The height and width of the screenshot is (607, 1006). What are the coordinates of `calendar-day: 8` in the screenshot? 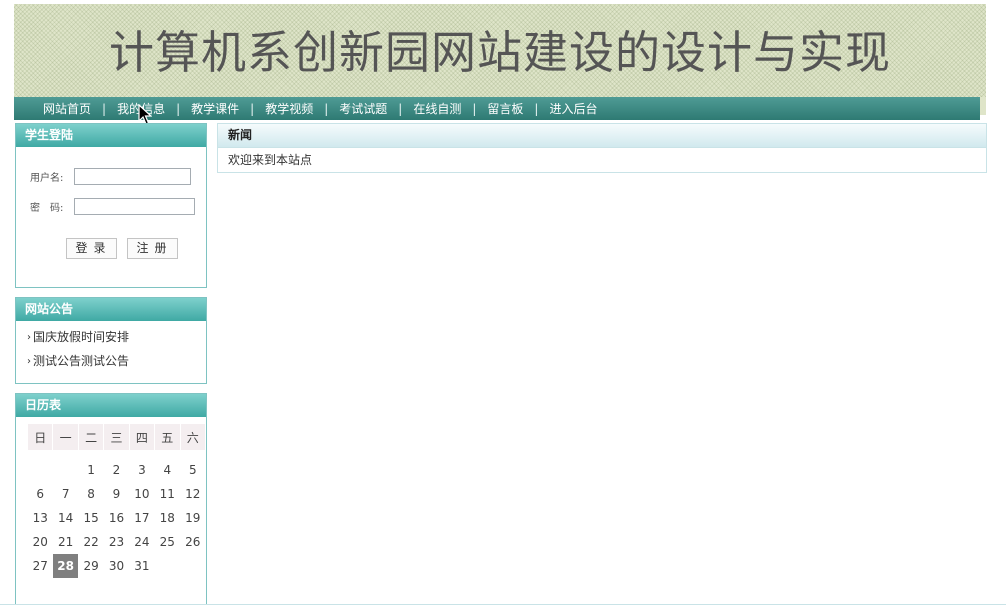 It's located at (90, 494).